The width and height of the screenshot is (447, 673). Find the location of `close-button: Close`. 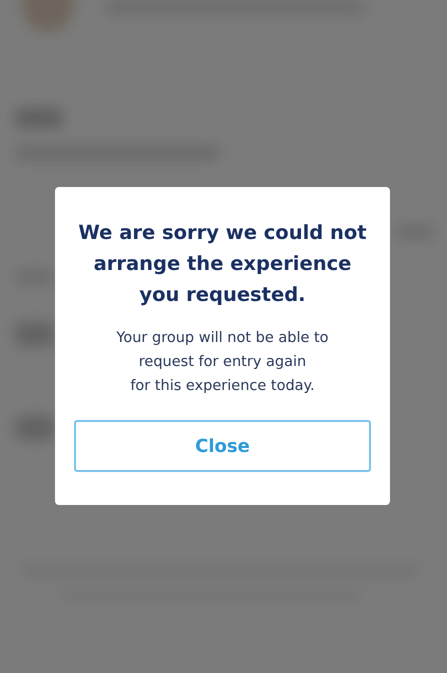

close-button: Close is located at coordinates (222, 446).